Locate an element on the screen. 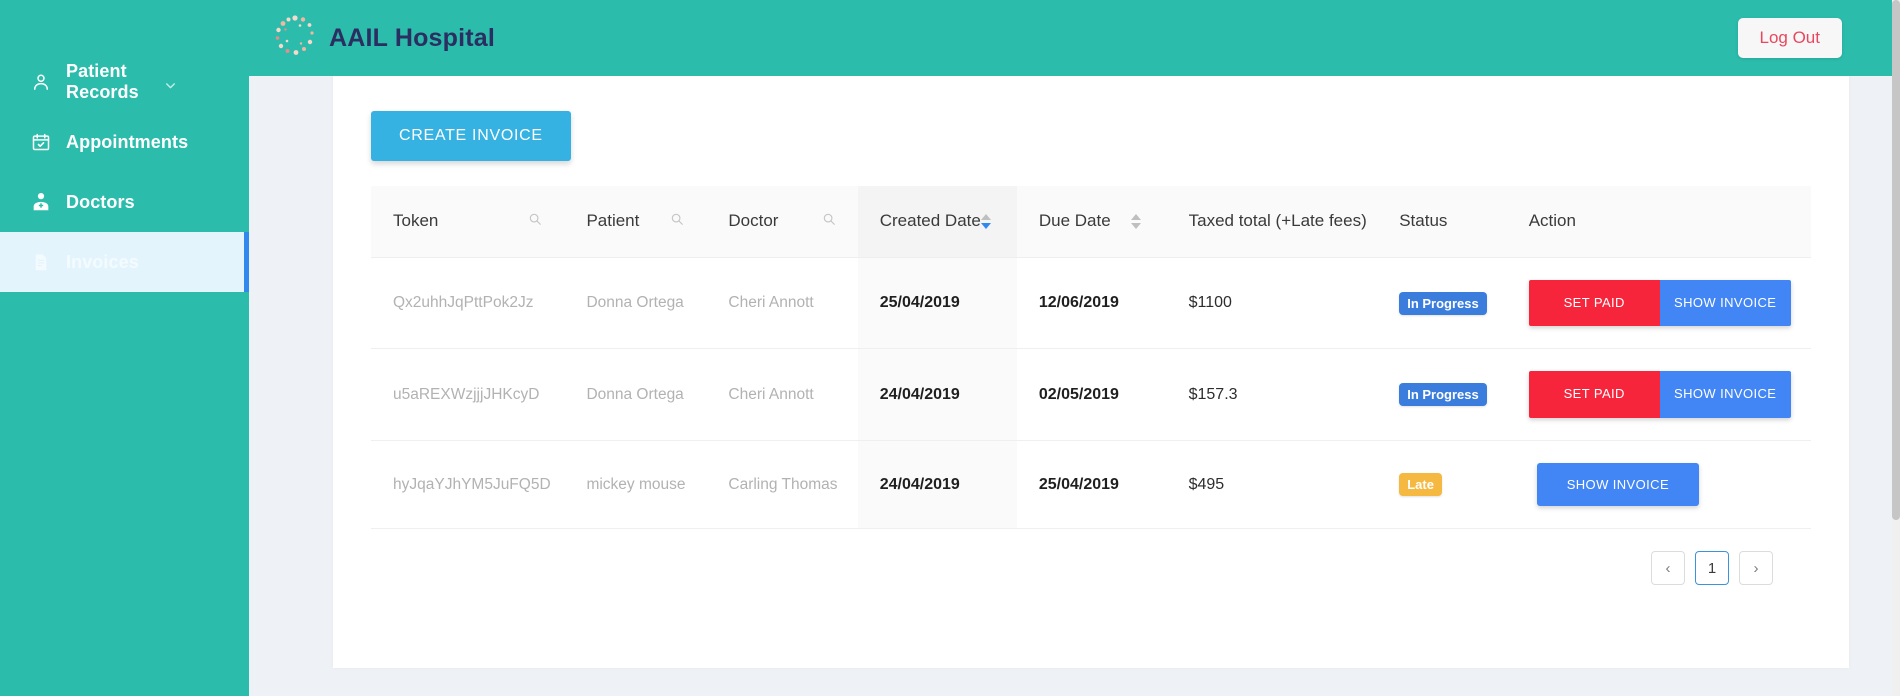  sidebar-item-label: Appointments is located at coordinates (127, 141).